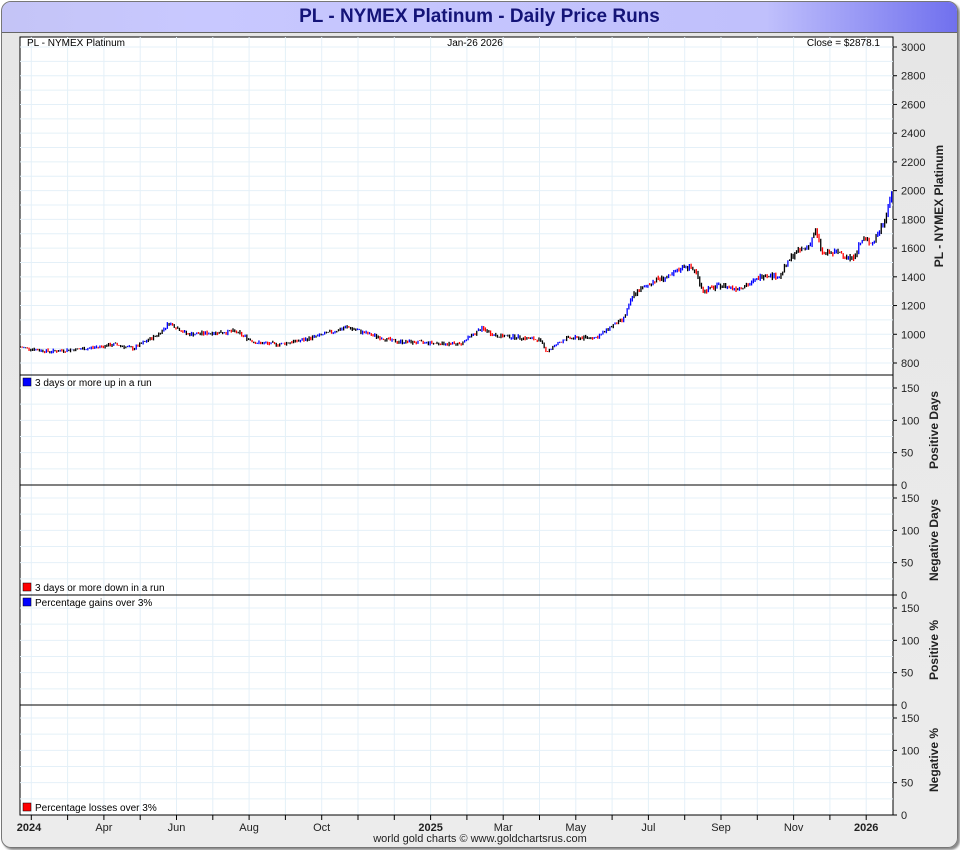 The height and width of the screenshot is (850, 960). I want to click on y-tick-label: 3000, so click(913, 48).